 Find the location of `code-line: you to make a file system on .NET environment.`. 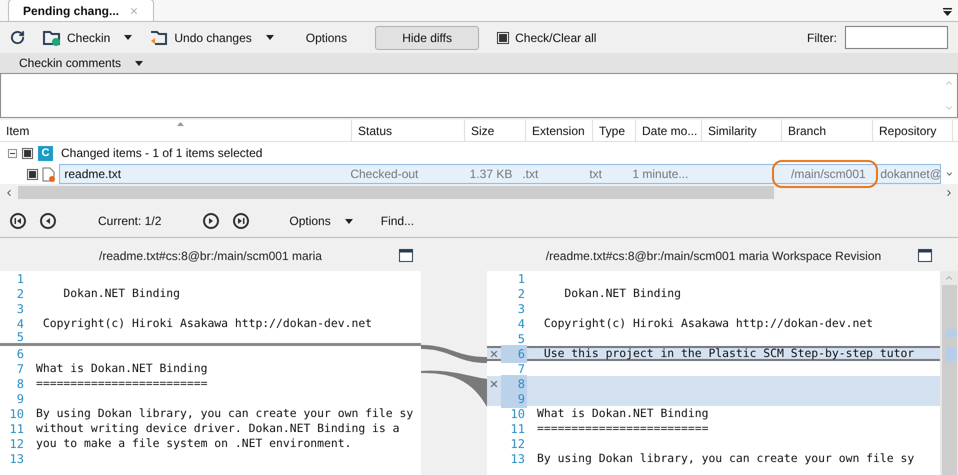

code-line: you to make a file system on .NET environment. is located at coordinates (194, 443).